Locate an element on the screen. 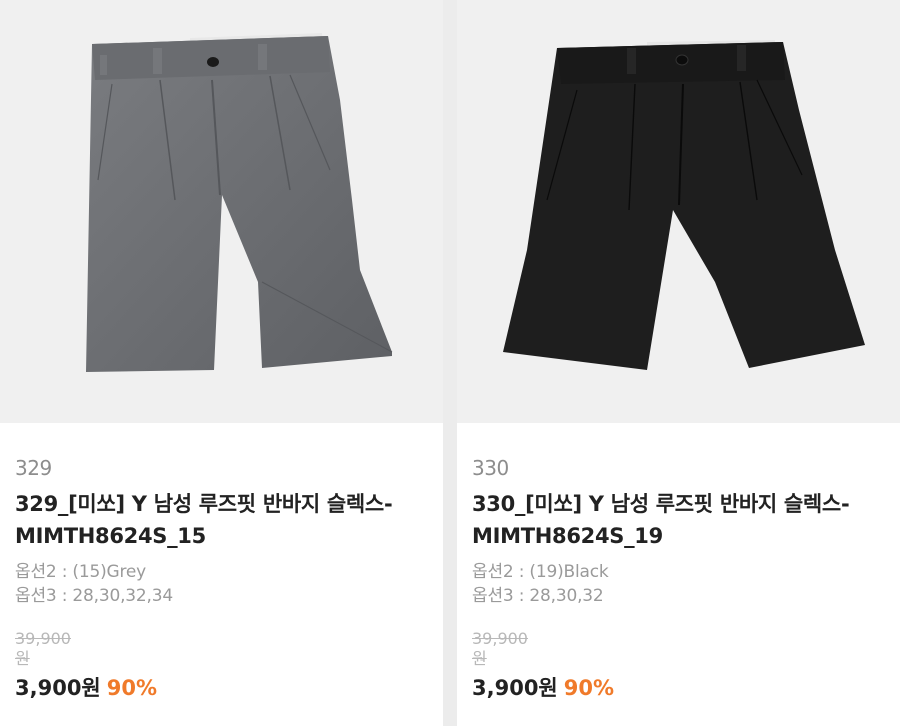  product-title: 330_[미쏘] Y 남성 루즈핏 반바지 슬렉스-MIMTH8624S_19 is located at coordinates (677, 520).